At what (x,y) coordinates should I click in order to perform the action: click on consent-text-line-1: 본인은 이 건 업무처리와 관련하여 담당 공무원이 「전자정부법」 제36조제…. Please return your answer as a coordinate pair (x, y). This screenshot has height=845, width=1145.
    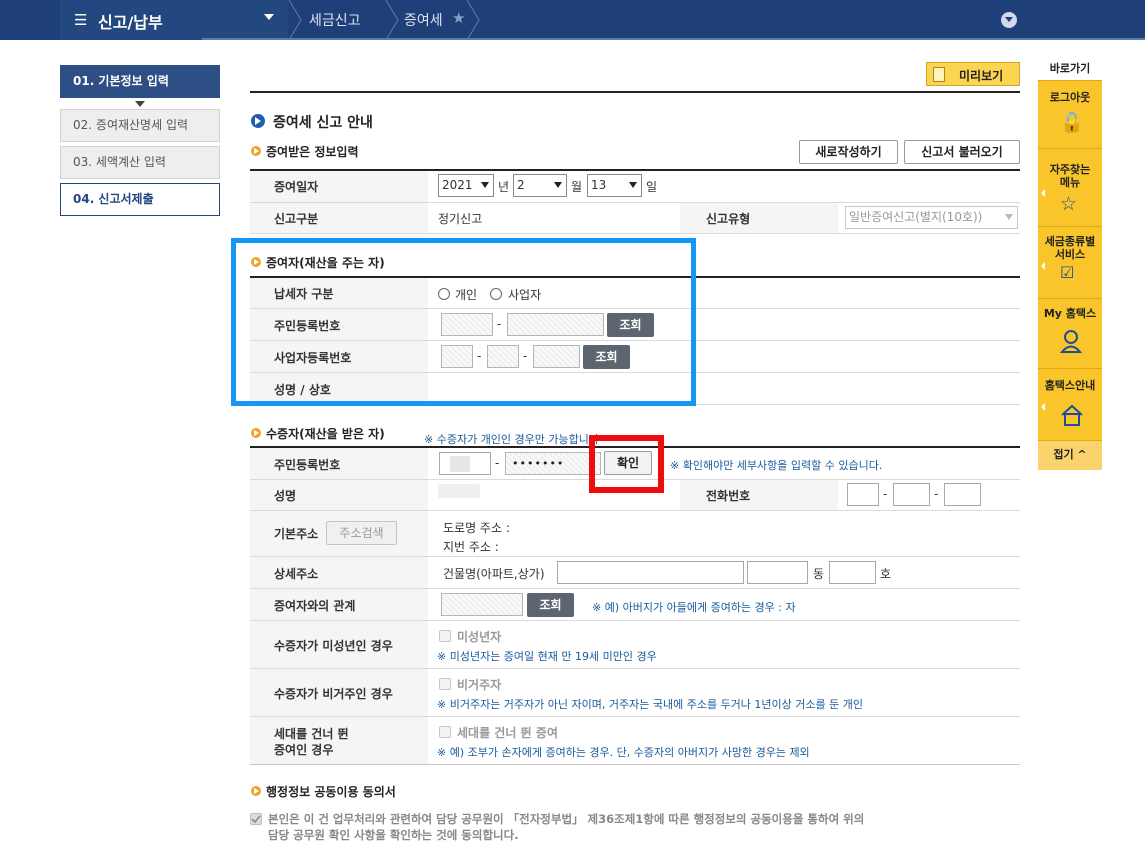
    Looking at the image, I should click on (566, 819).